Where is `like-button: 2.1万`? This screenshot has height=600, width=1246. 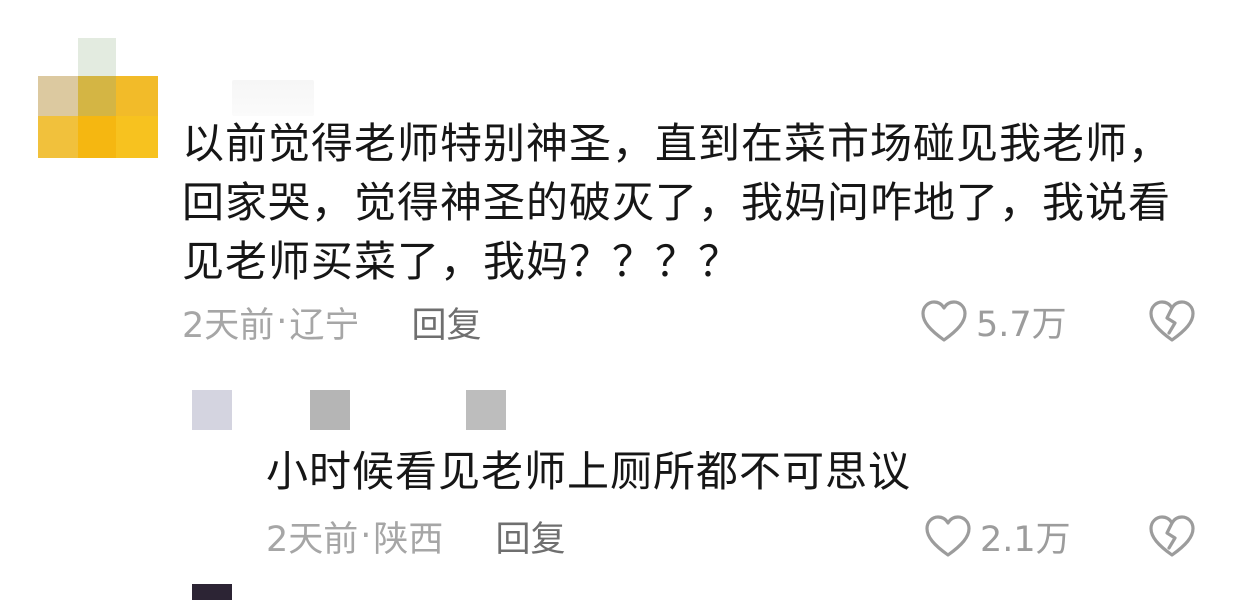 like-button: 2.1万 is located at coordinates (997, 536).